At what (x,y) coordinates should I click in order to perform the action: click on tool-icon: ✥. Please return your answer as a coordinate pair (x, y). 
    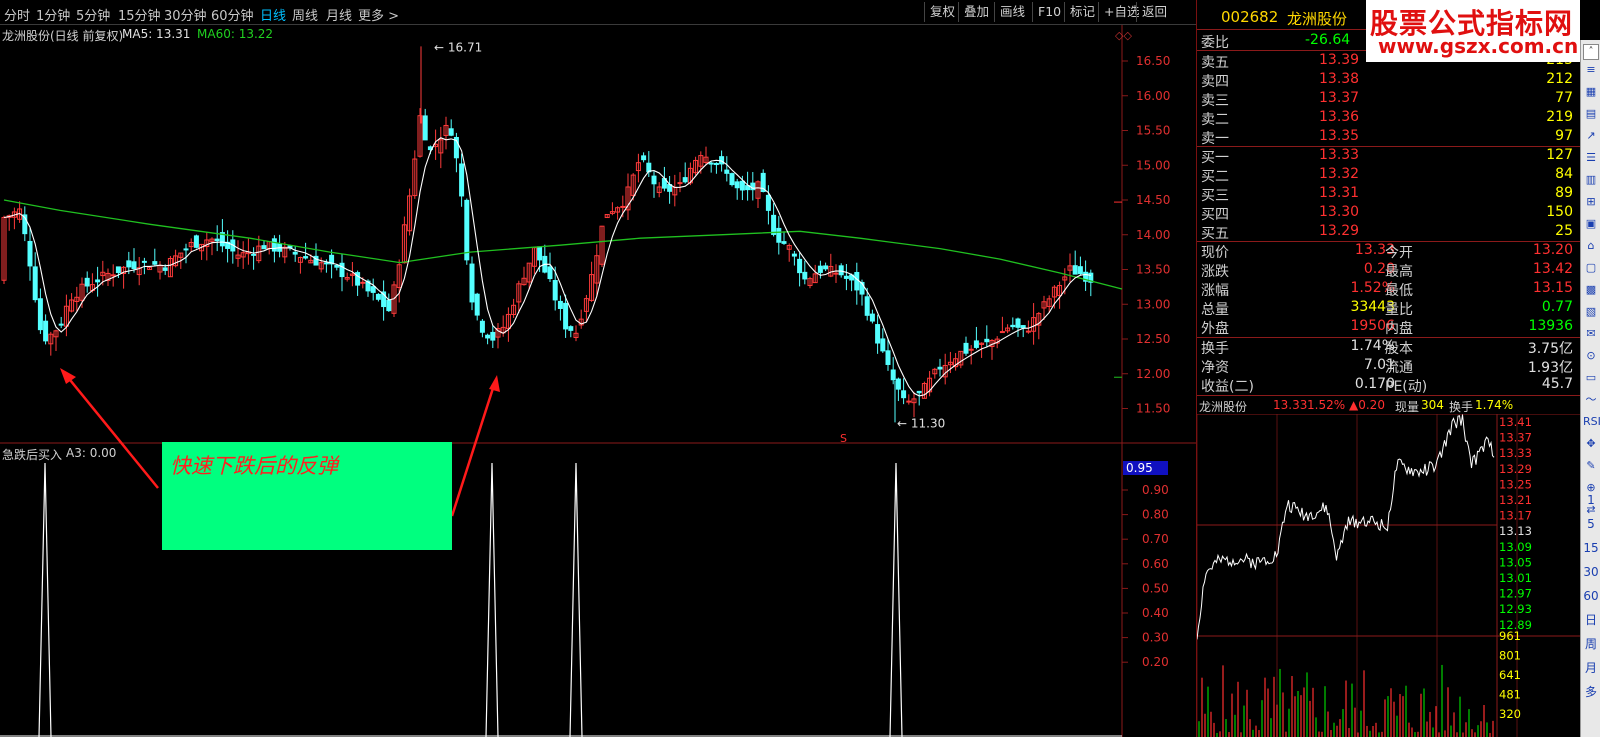
    Looking at the image, I should click on (1591, 444).